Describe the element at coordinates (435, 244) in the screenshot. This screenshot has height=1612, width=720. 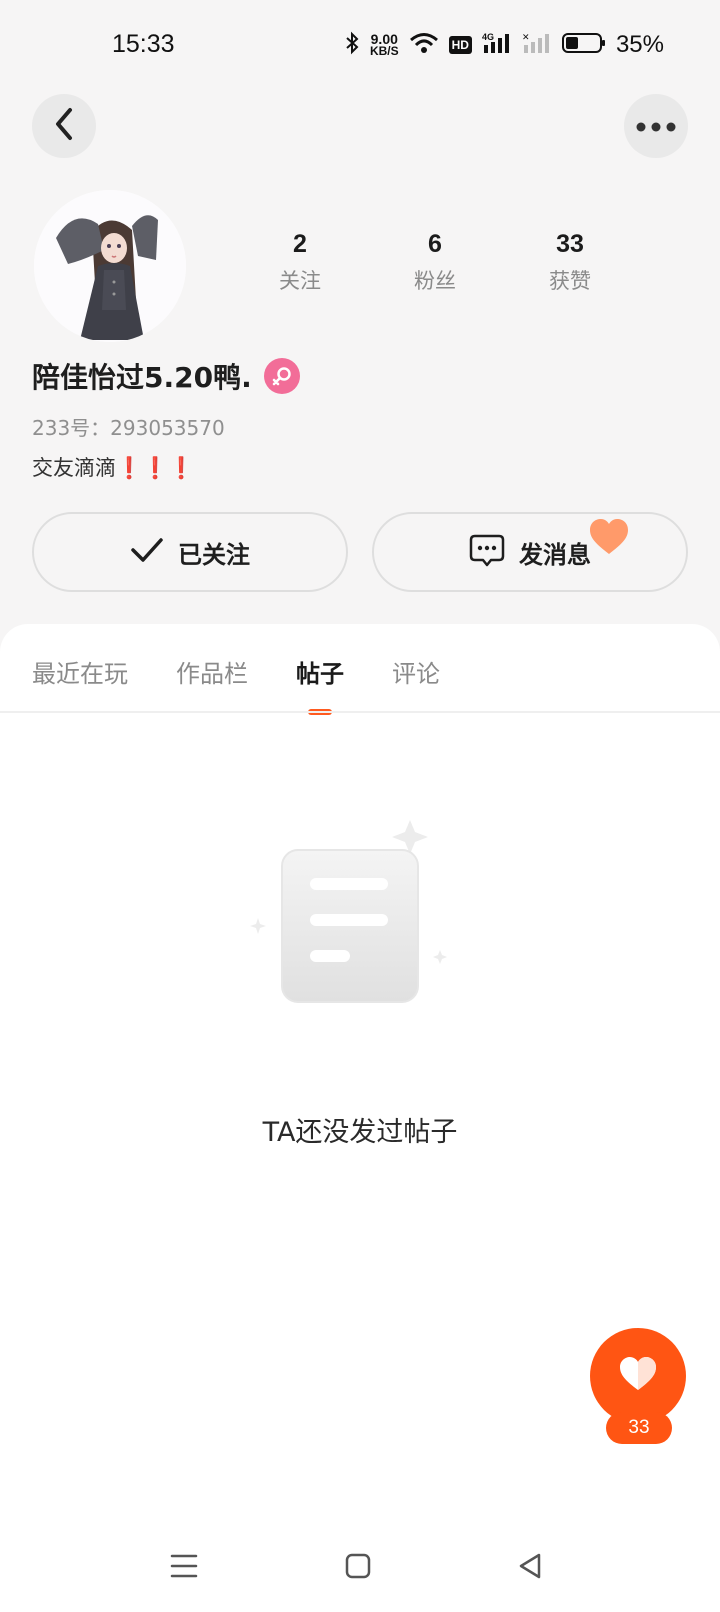
I see `stat-value: 6` at that location.